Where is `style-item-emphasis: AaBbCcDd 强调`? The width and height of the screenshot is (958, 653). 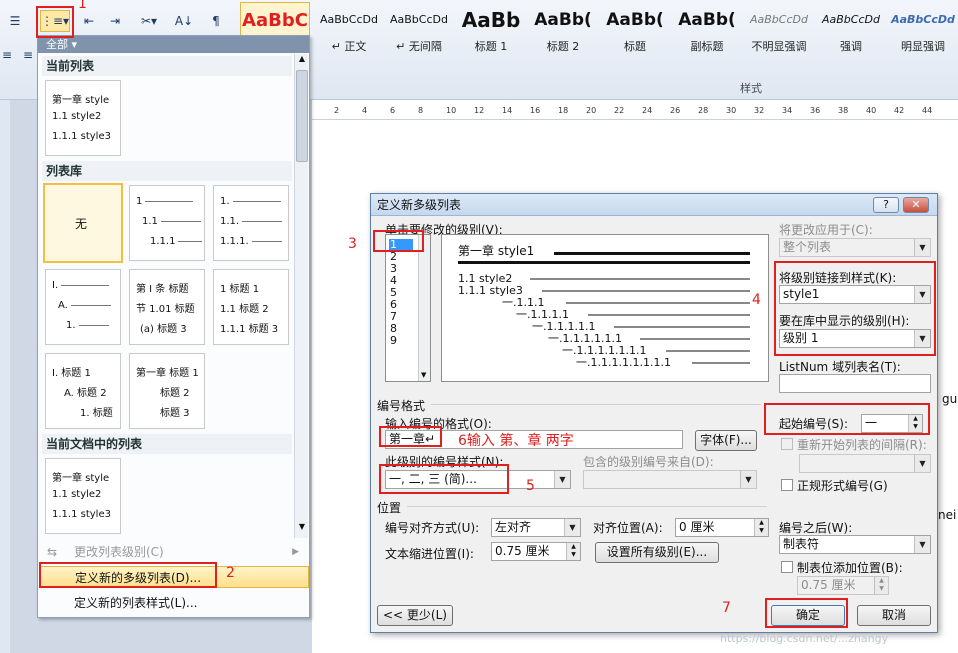
style-item-emphasis: AaBbCcDd 强调 is located at coordinates (851, 30).